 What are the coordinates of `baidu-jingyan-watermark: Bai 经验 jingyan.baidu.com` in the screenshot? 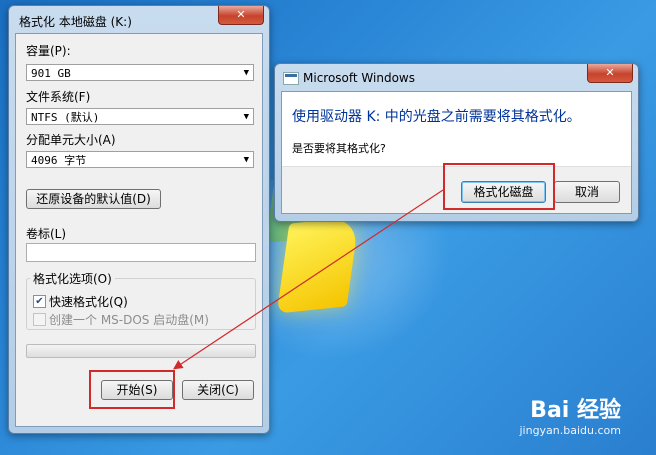 It's located at (570, 414).